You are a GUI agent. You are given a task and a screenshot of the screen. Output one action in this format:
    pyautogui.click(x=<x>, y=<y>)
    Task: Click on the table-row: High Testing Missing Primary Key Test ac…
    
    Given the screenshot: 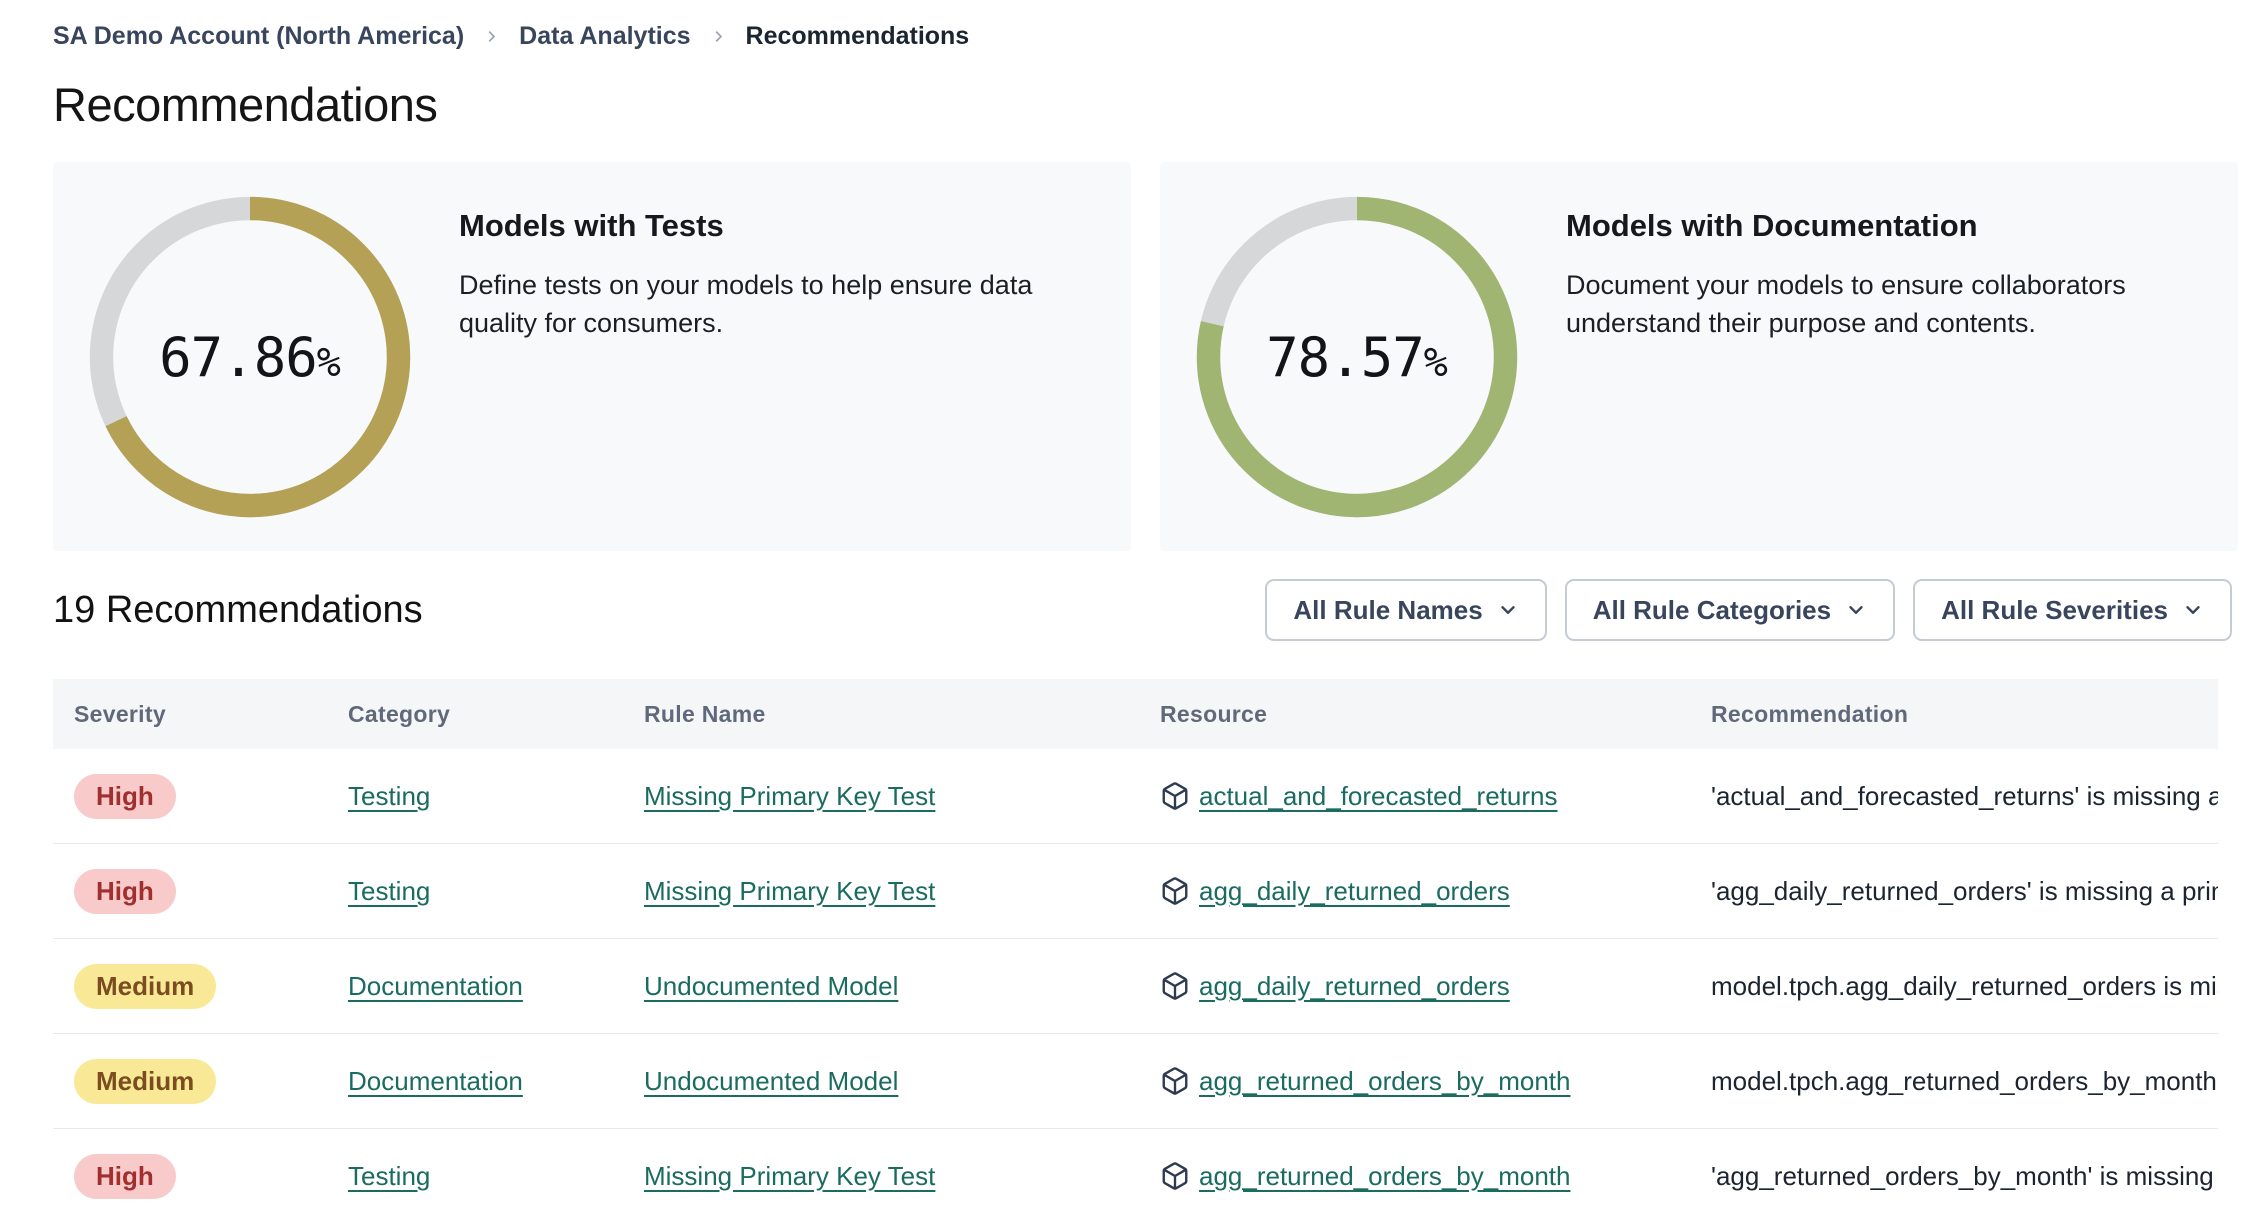 What is the action you would take?
    pyautogui.click(x=1135, y=796)
    